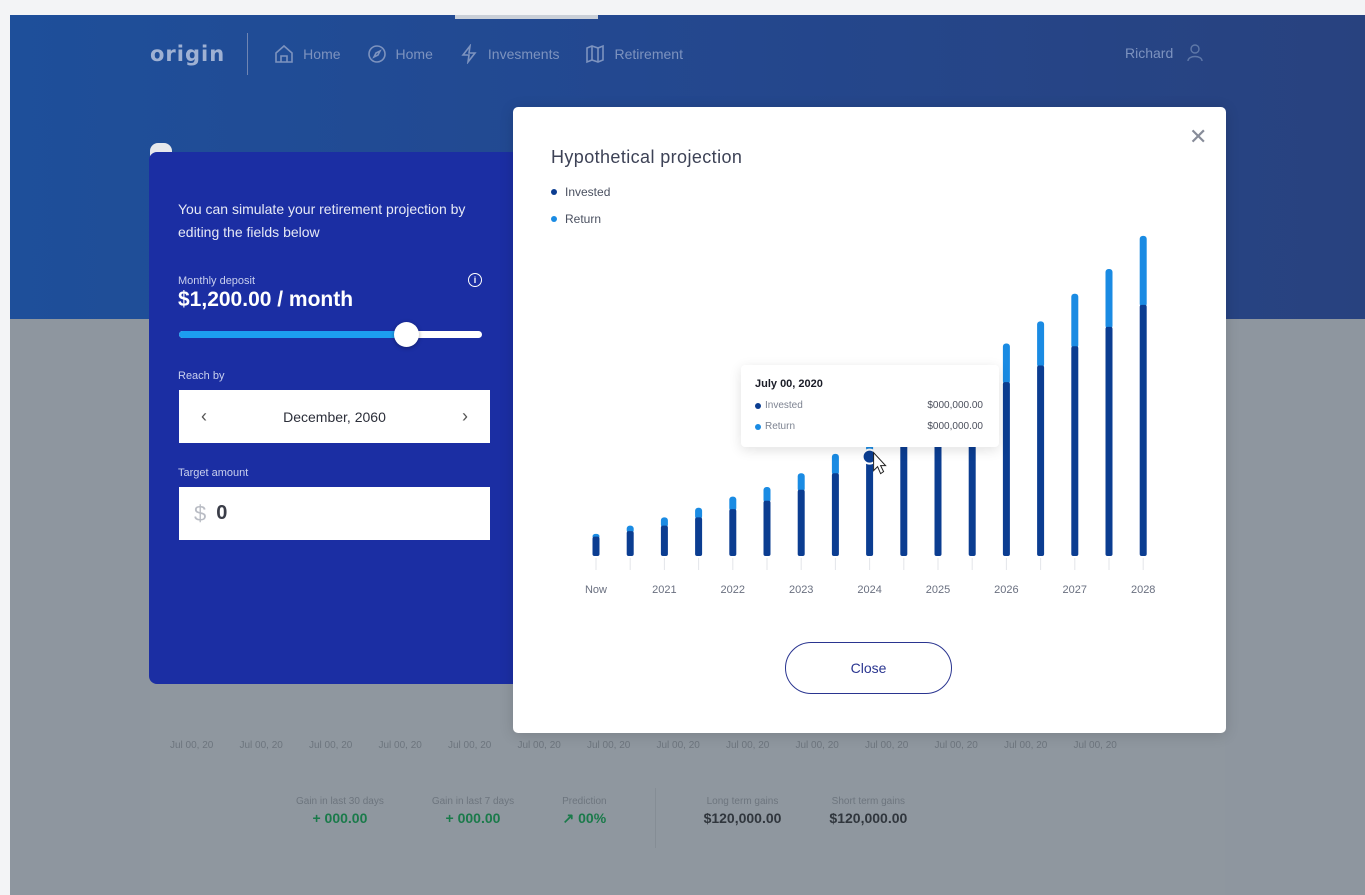 This screenshot has width=1365, height=895. Describe the element at coordinates (1075, 590) in the screenshot. I see `x-tick-label: 2027` at that location.